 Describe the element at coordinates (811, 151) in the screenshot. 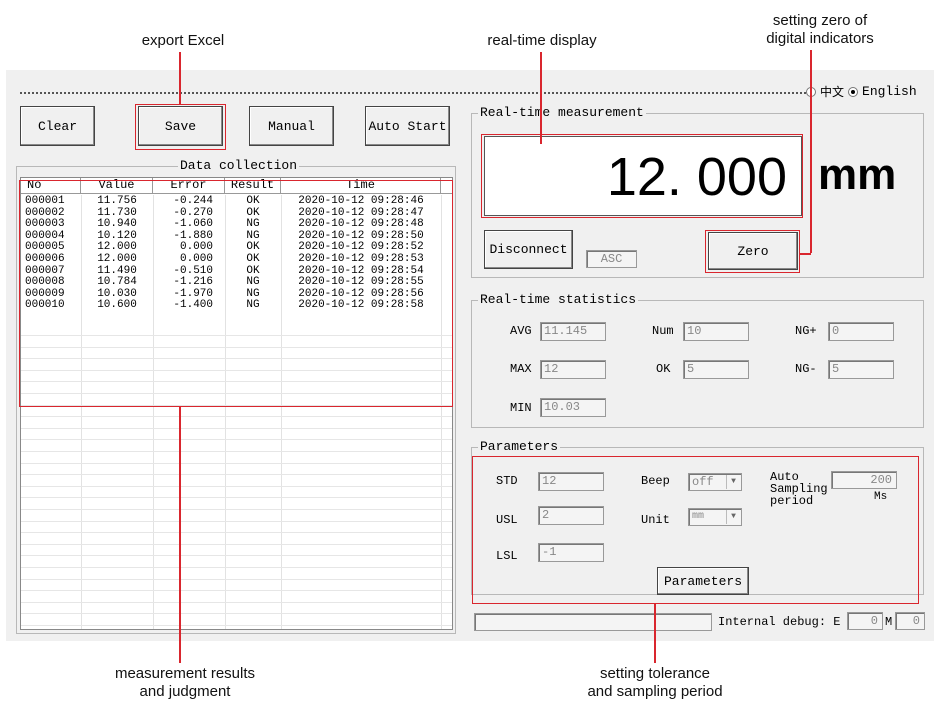

I see `leader-zero` at that location.